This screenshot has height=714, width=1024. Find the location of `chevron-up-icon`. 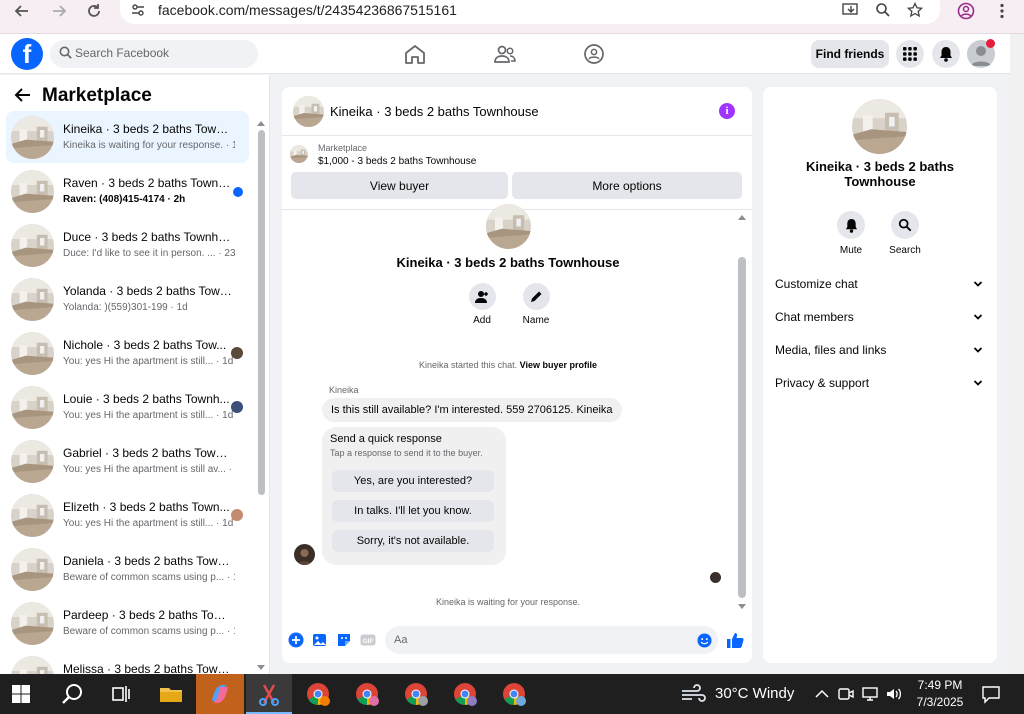

chevron-up-icon is located at coordinates (822, 694).